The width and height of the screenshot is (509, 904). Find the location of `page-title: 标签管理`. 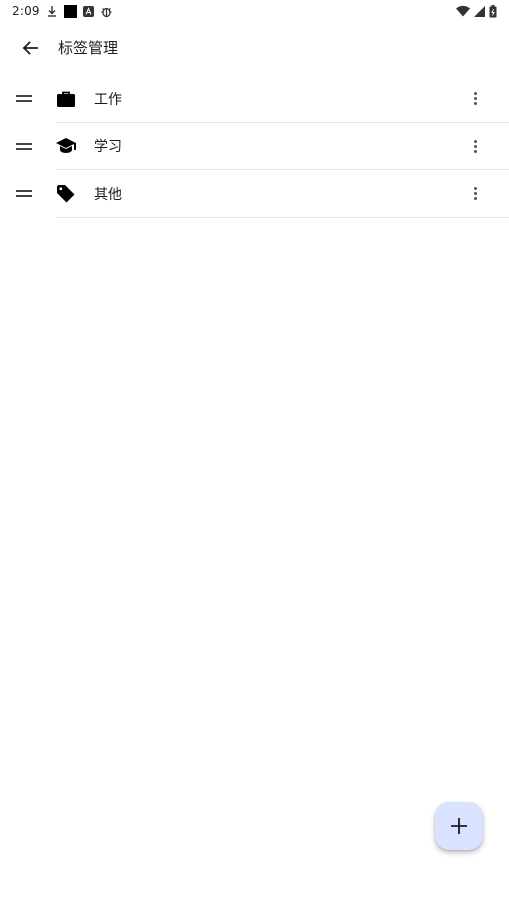

page-title: 标签管理 is located at coordinates (88, 48).